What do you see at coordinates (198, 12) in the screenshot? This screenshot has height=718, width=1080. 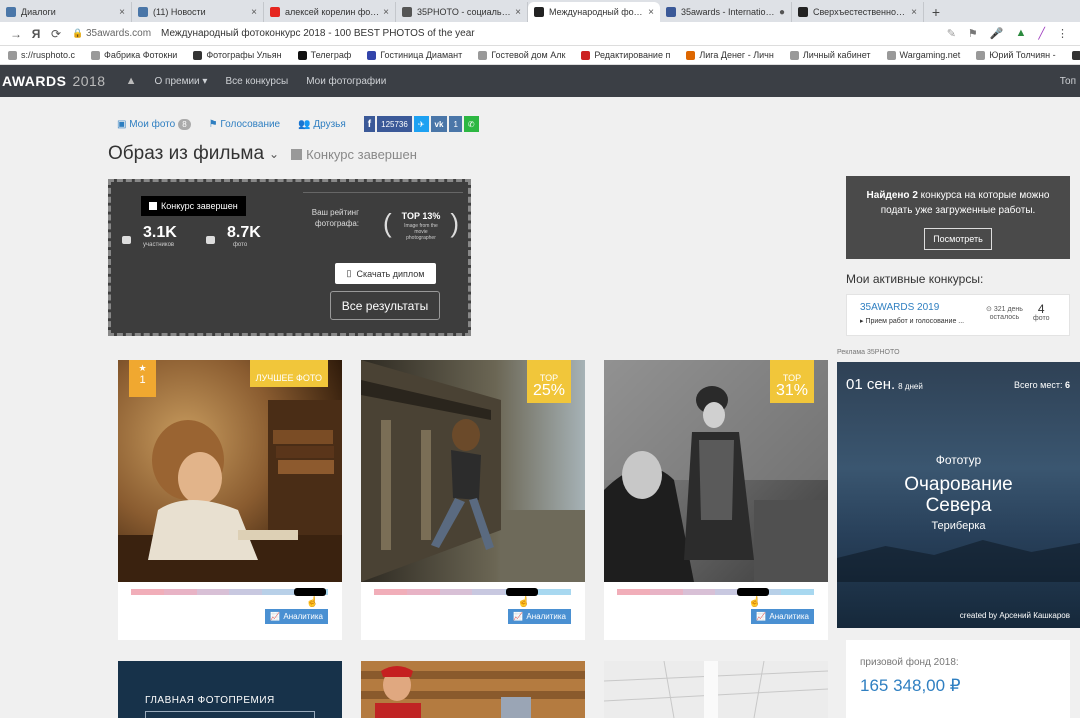 I see `browser-tab: (11) Новости ×` at bounding box center [198, 12].